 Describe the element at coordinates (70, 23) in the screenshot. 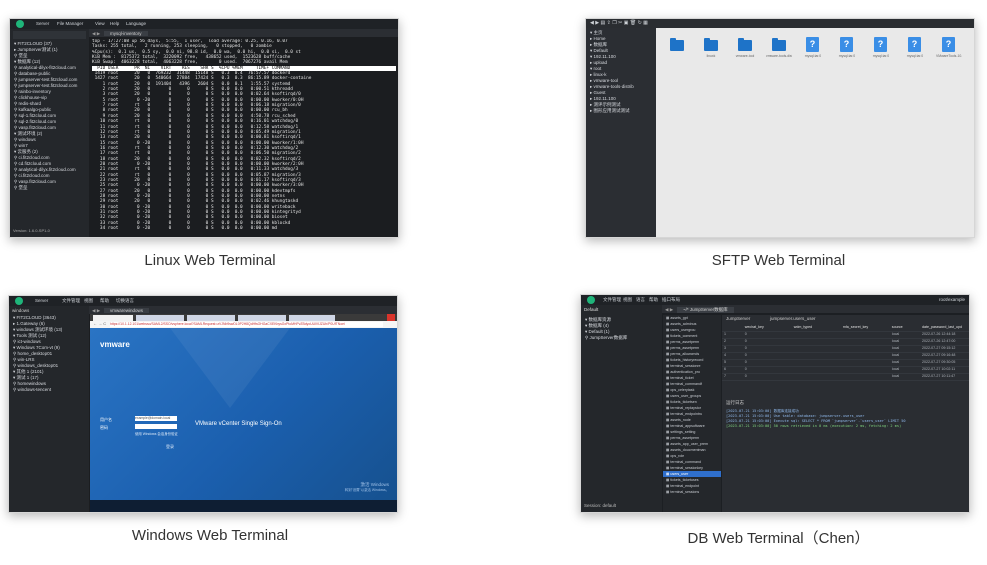

I see `menu-file-manager: File Manager` at that location.